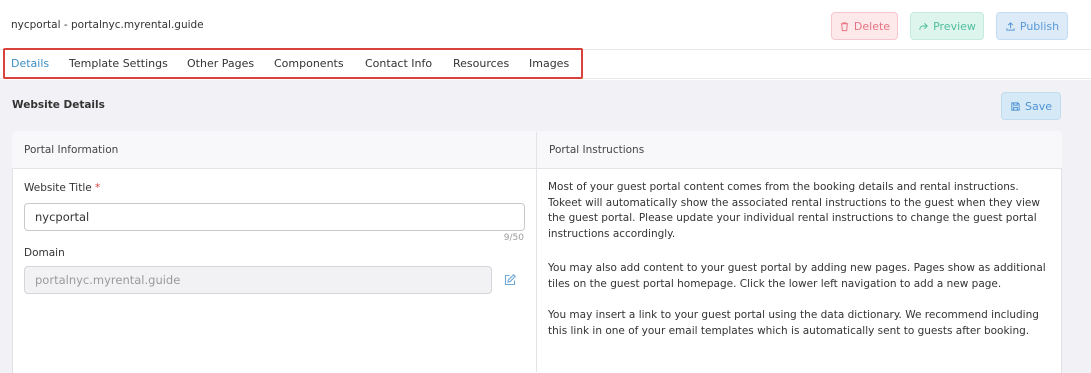 The width and height of the screenshot is (1091, 373). I want to click on tab-images: Images, so click(549, 63).